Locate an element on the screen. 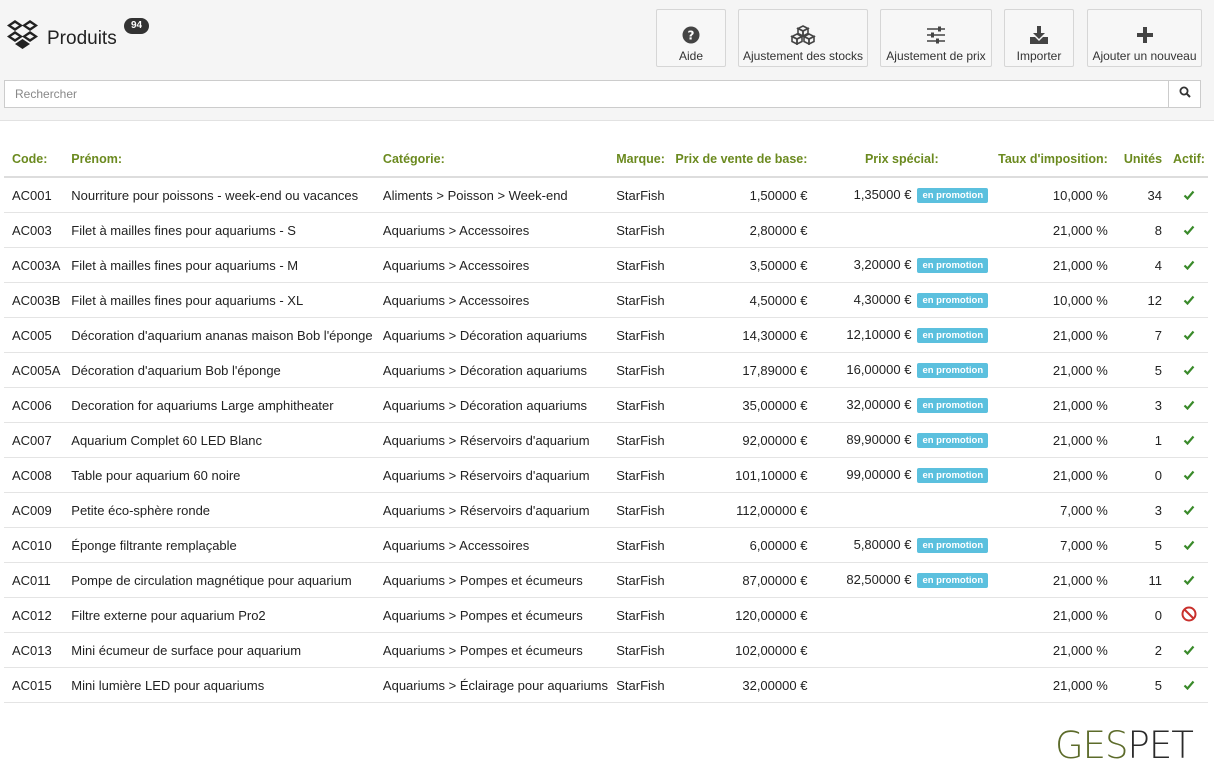 The width and height of the screenshot is (1214, 771). help-button: ? Aide is located at coordinates (691, 38).